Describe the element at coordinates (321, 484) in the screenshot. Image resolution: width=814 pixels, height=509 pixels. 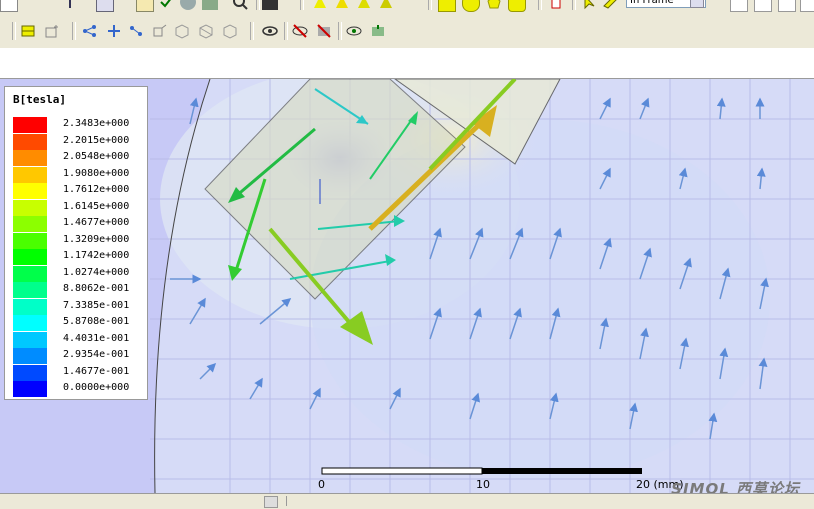
I see `scale-tick-0: 0` at that location.